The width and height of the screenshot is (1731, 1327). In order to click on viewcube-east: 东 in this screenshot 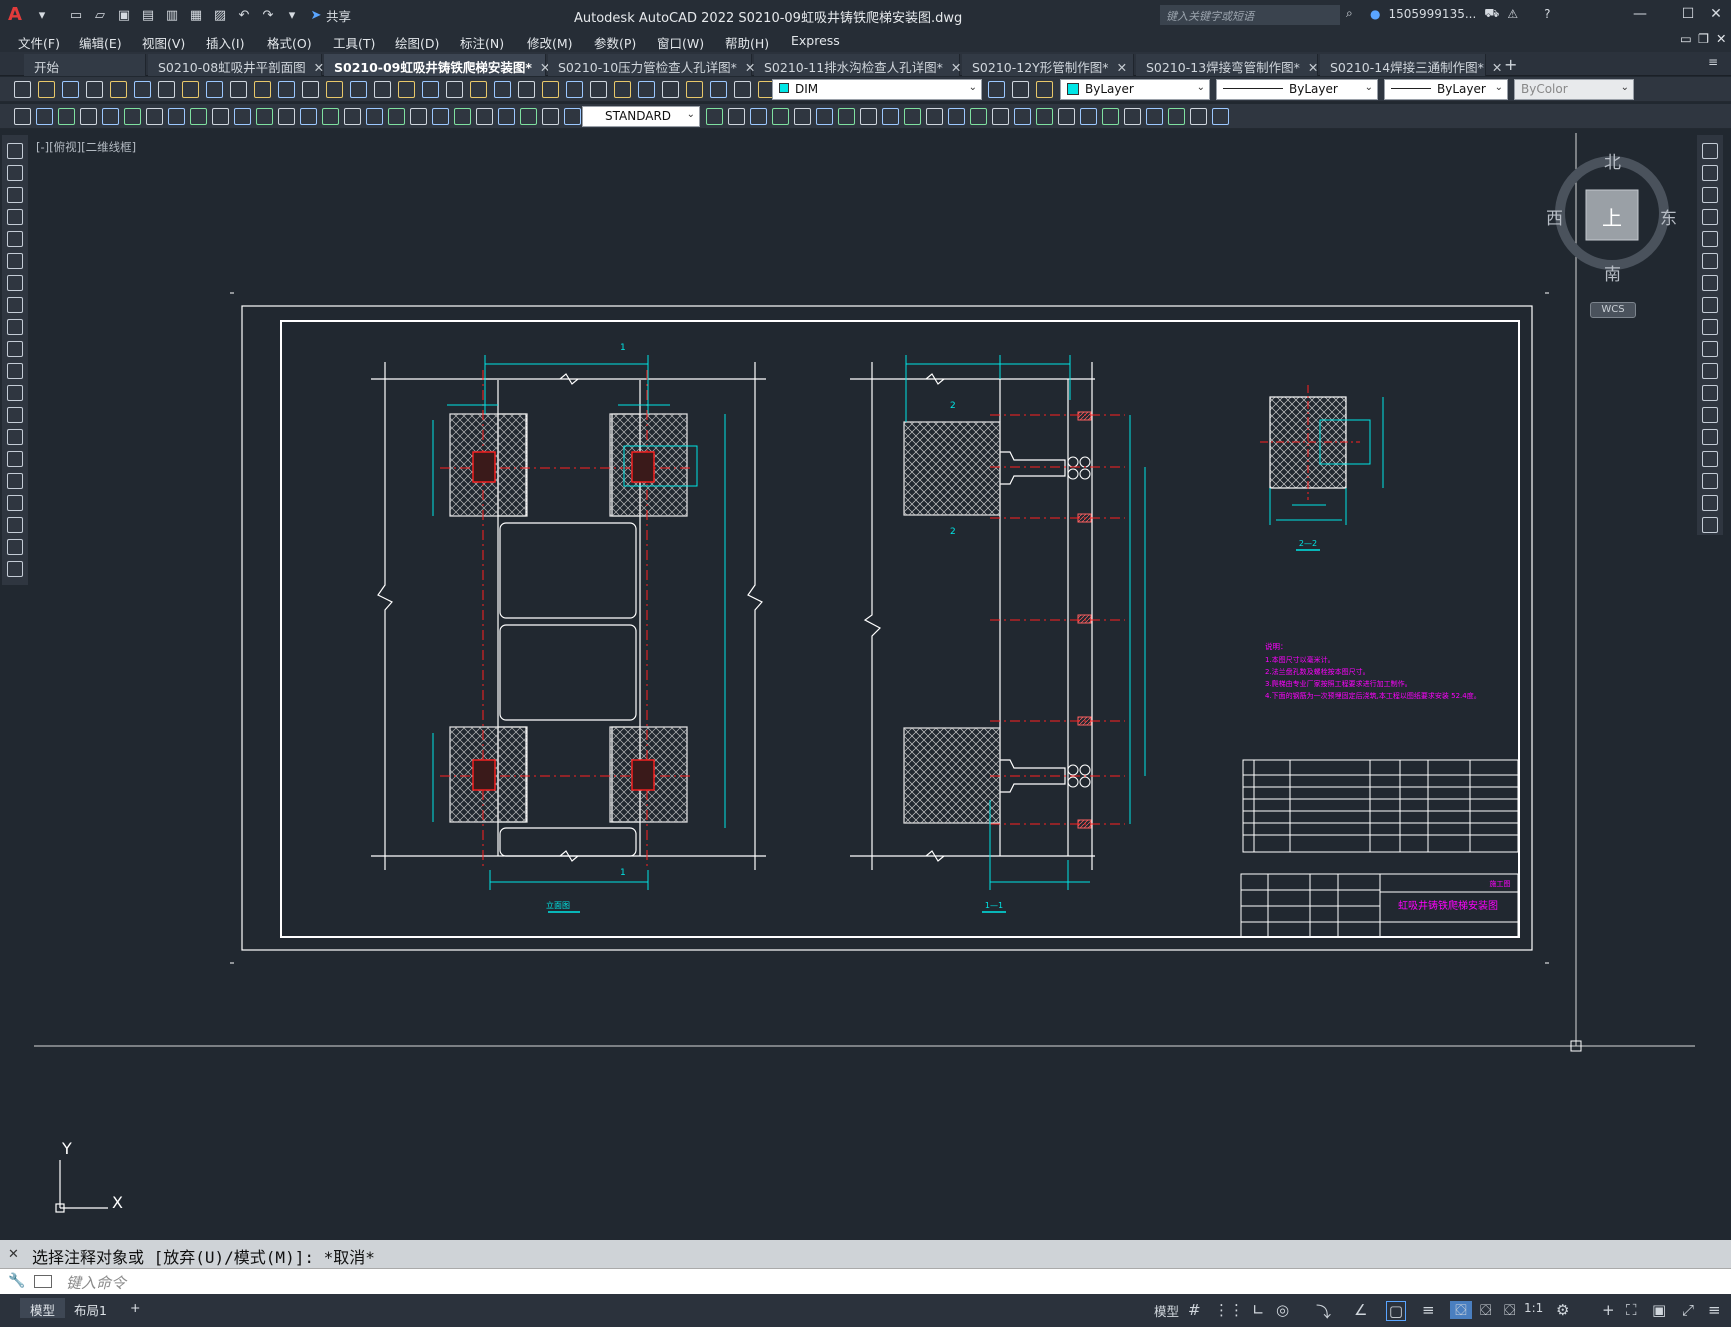, I will do `click(1668, 216)`.